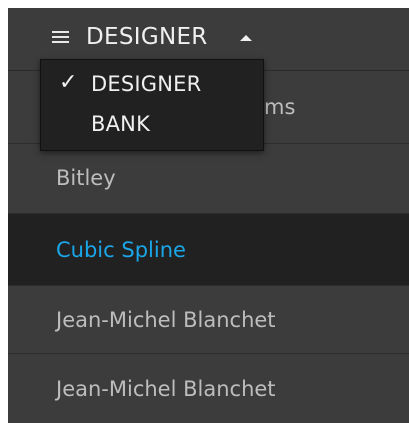 This screenshot has height=423, width=409. I want to click on view-mode-dropdown: ✓ DESIGNER BANK, so click(152, 105).